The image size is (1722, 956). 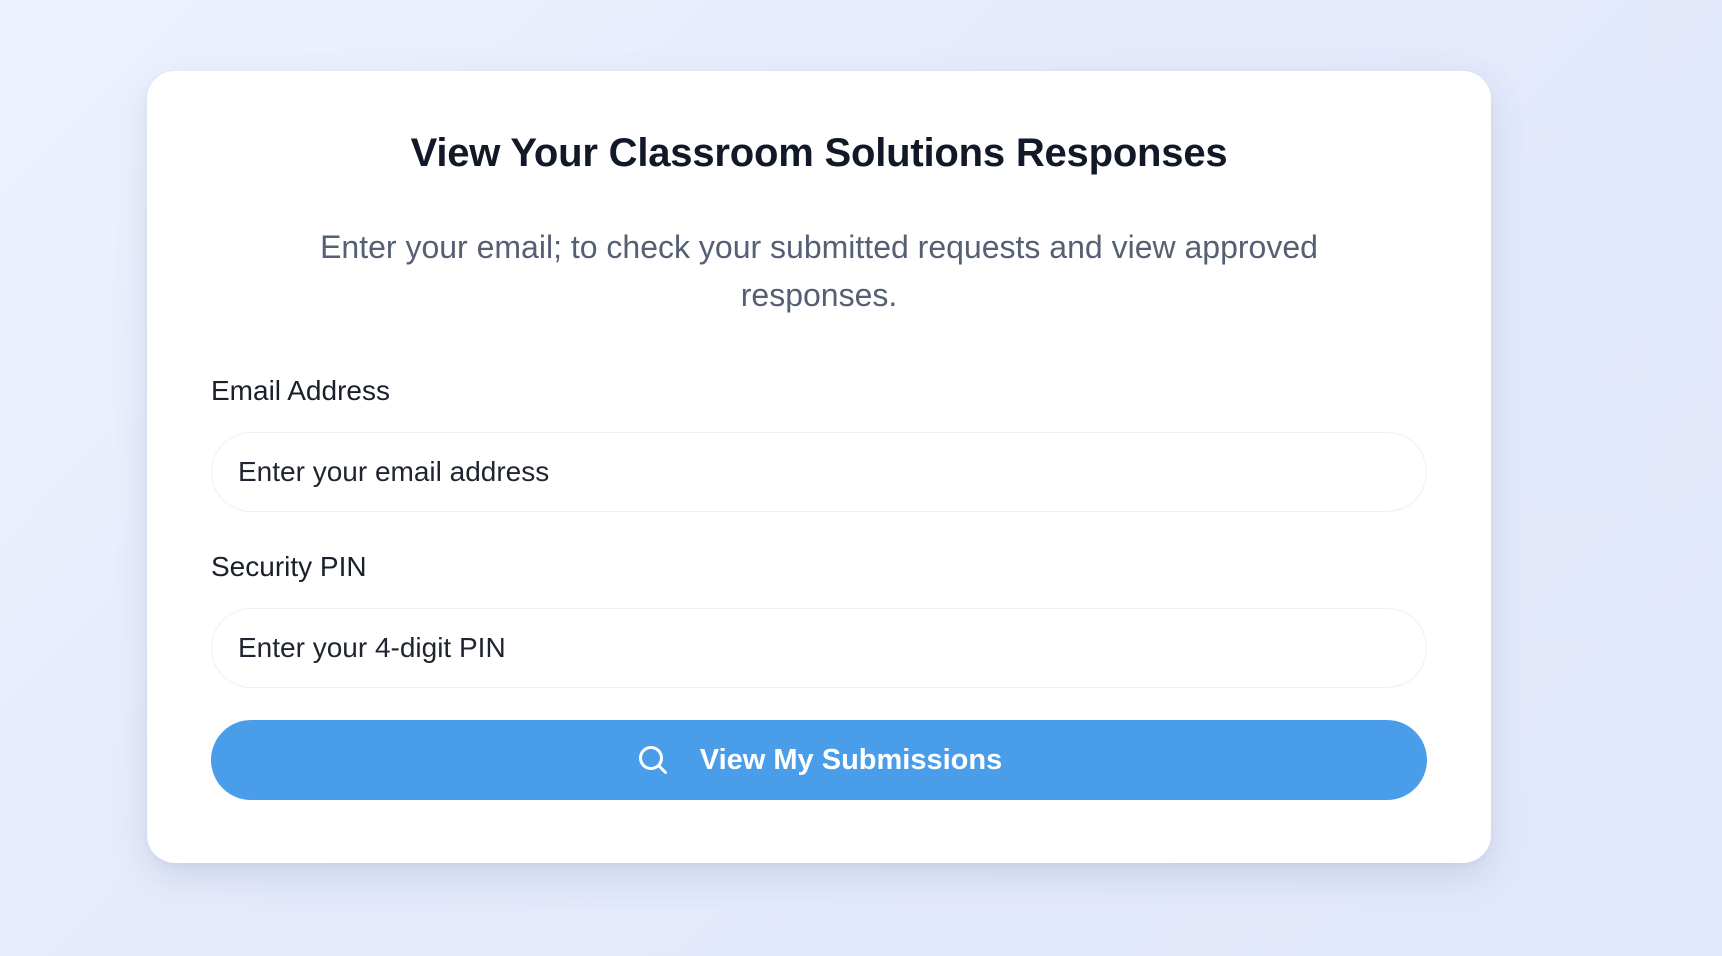 I want to click on view-submissions-button: View My Submissions, so click(x=819, y=760).